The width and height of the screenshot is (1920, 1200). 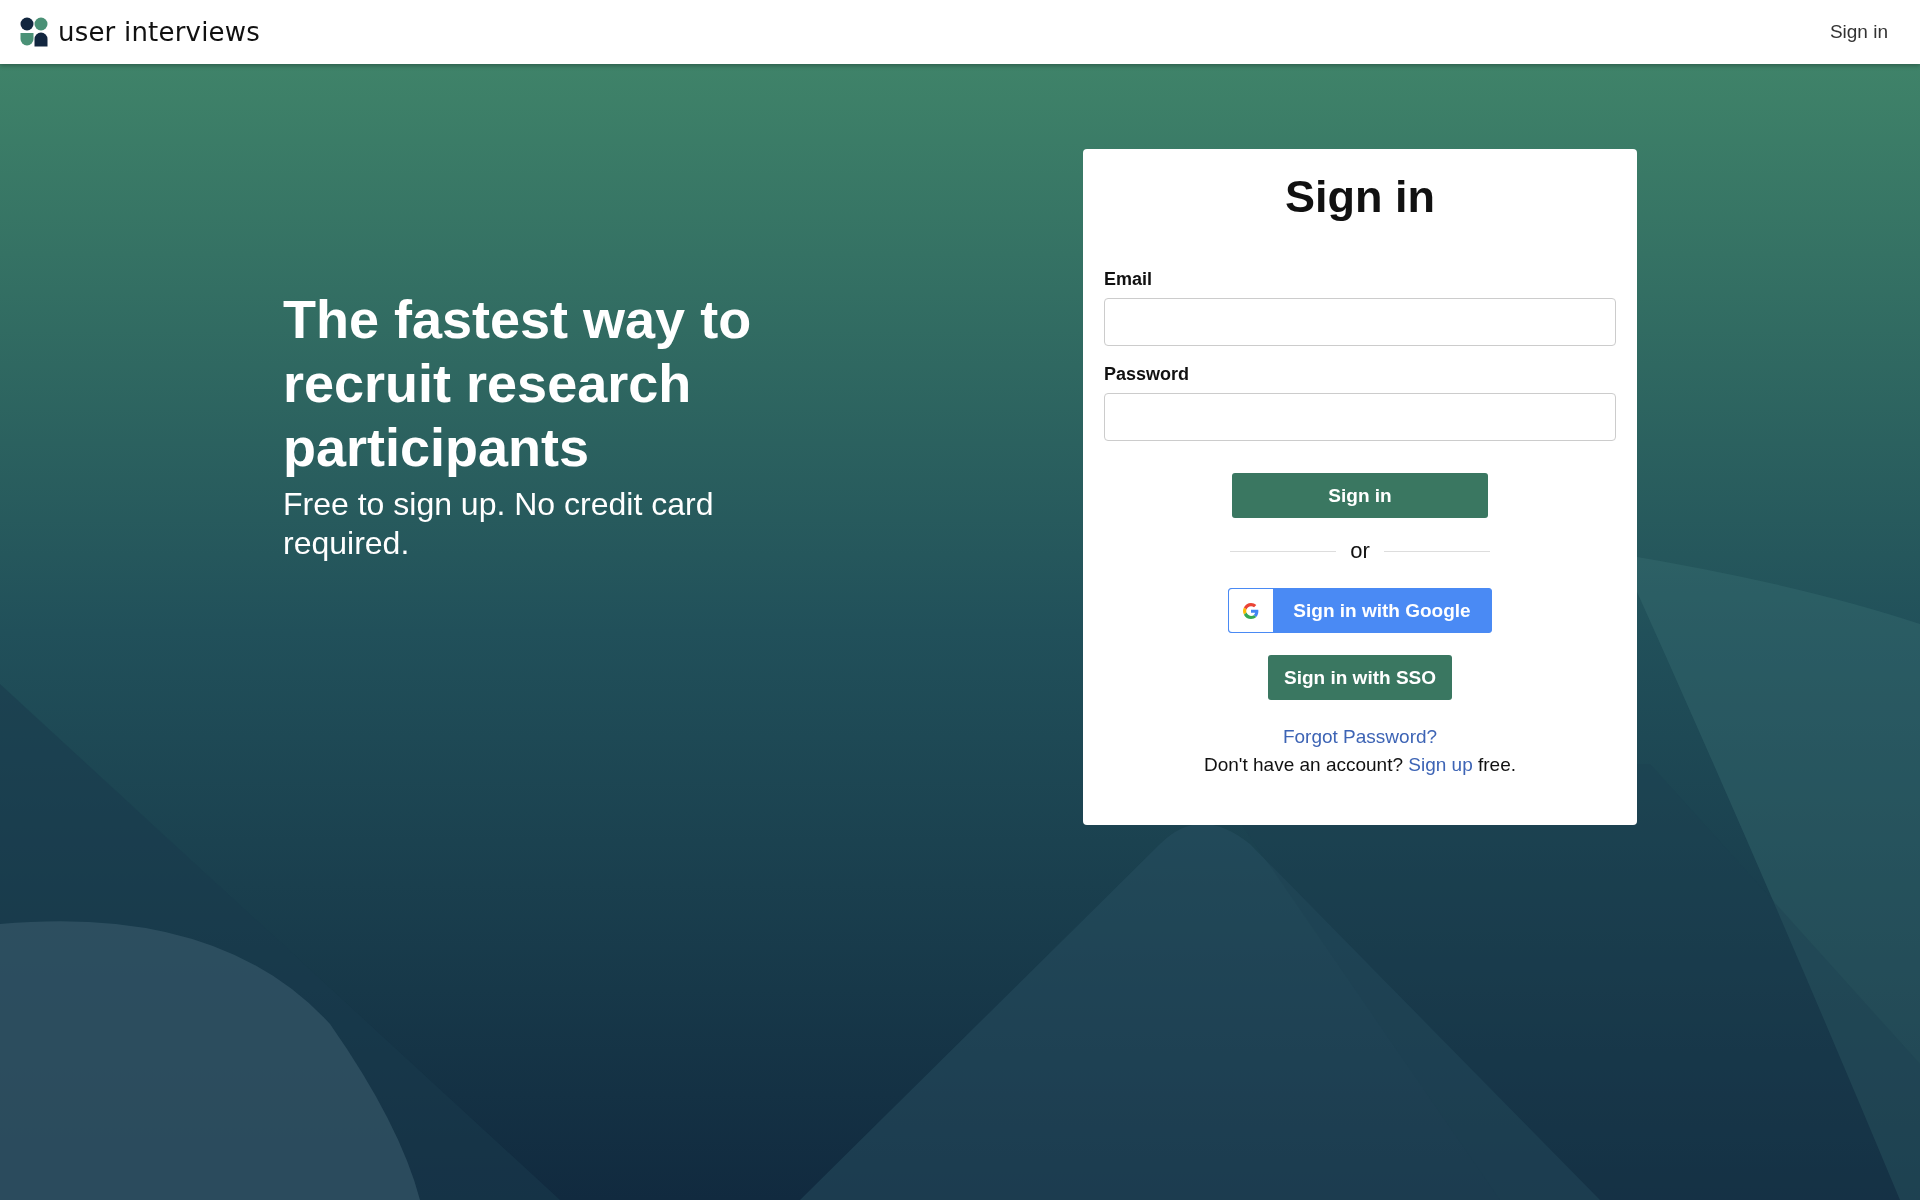 I want to click on google-icon, so click(x=1251, y=610).